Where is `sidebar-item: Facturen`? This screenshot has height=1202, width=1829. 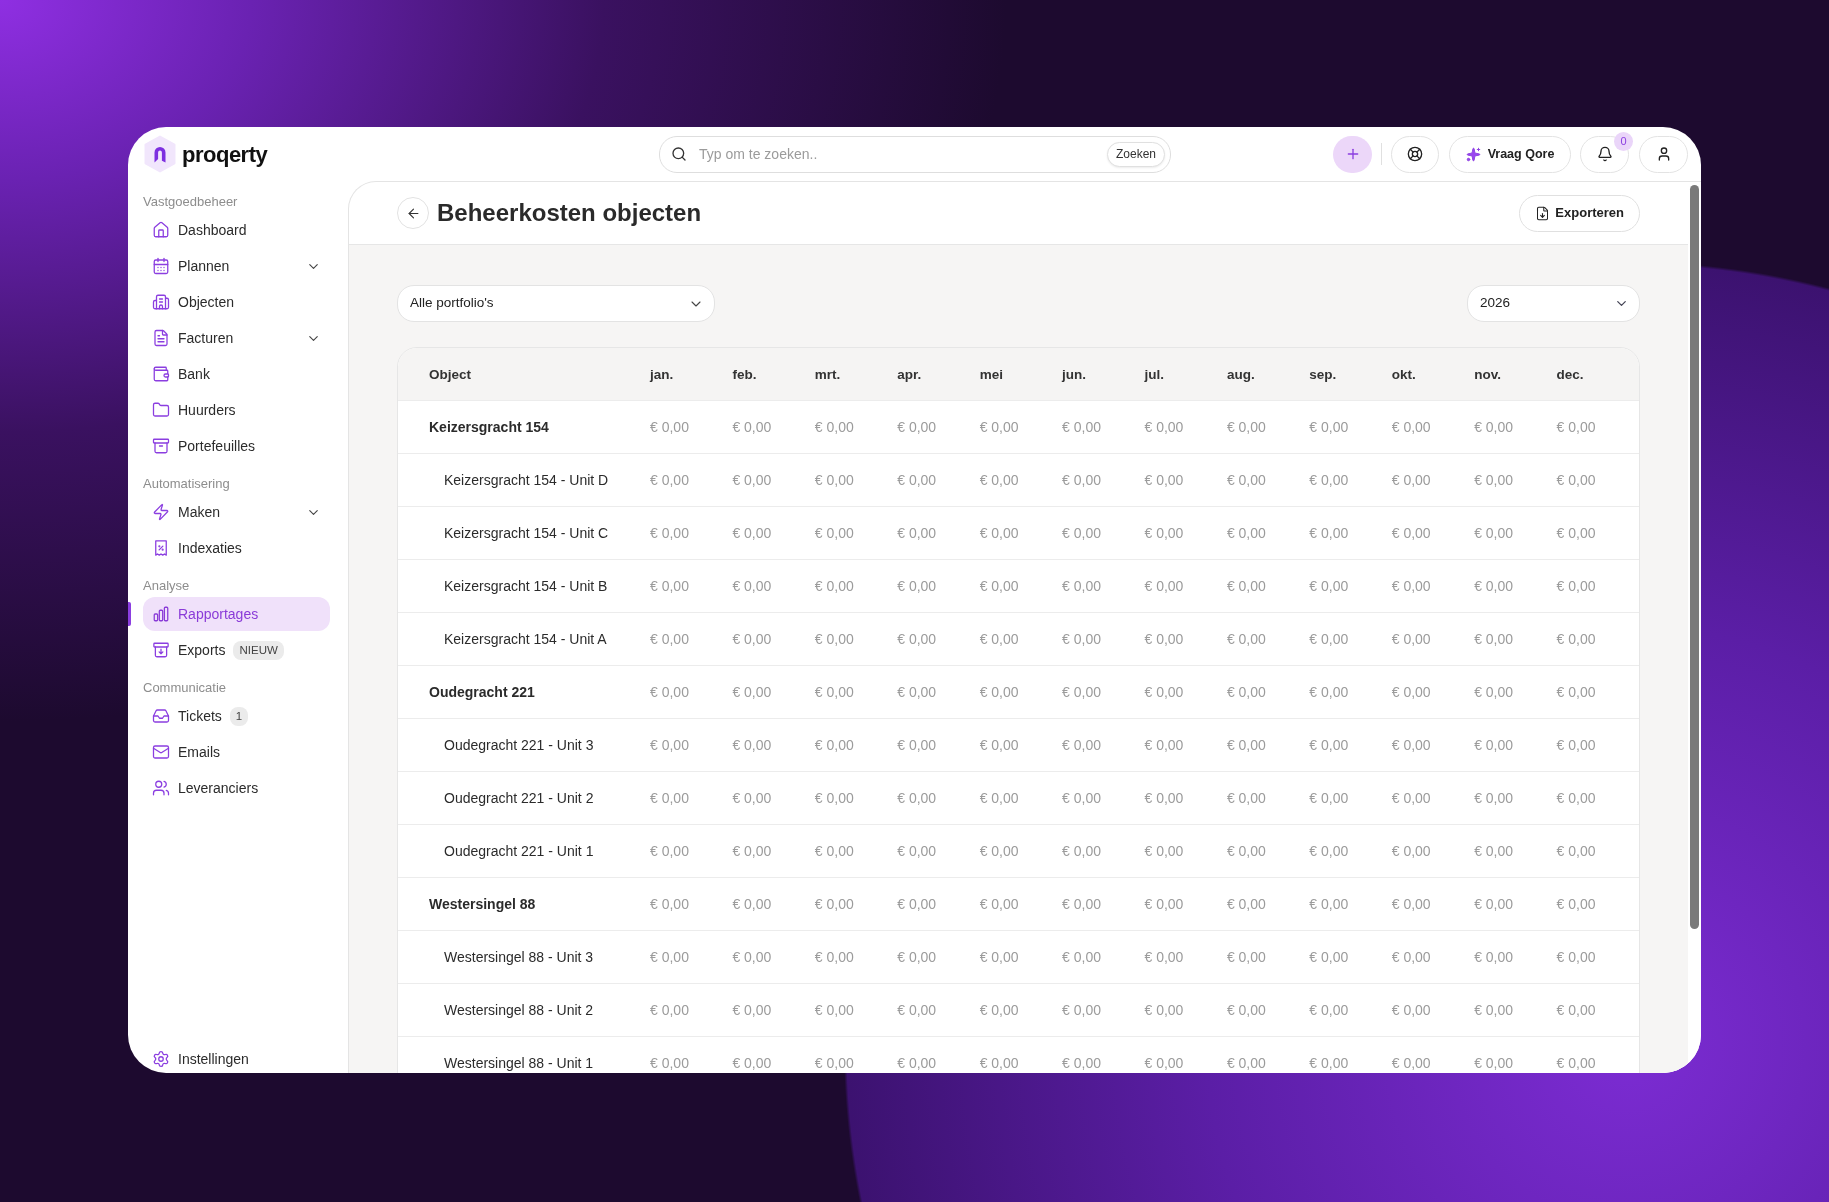 sidebar-item: Facturen is located at coordinates (236, 338).